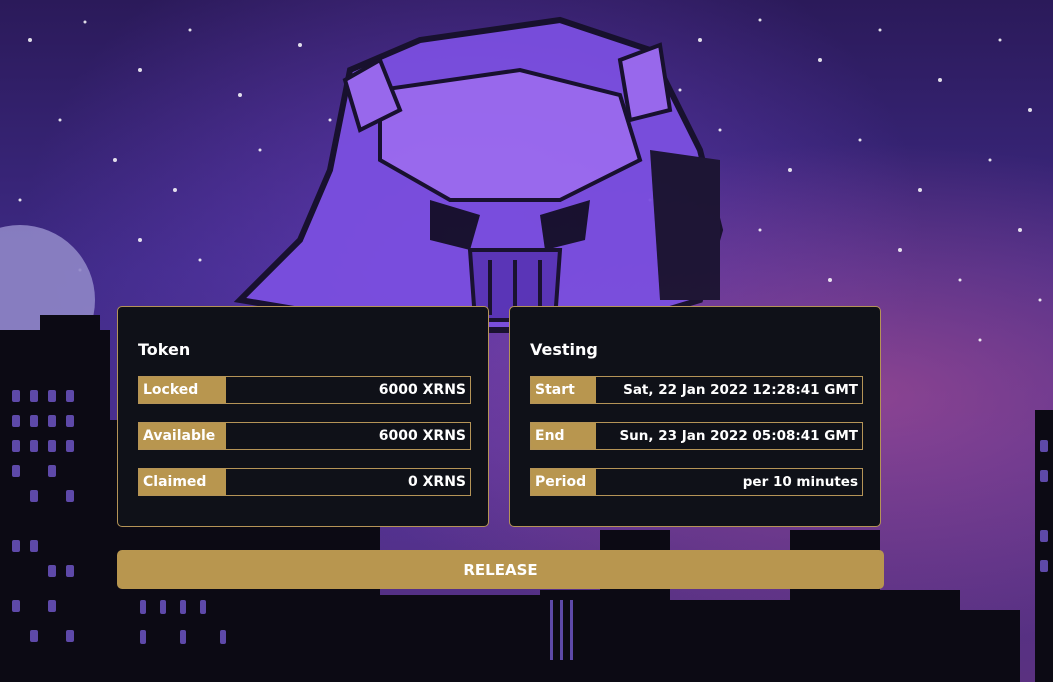  I want to click on vesting-start-label: Start, so click(563, 390).